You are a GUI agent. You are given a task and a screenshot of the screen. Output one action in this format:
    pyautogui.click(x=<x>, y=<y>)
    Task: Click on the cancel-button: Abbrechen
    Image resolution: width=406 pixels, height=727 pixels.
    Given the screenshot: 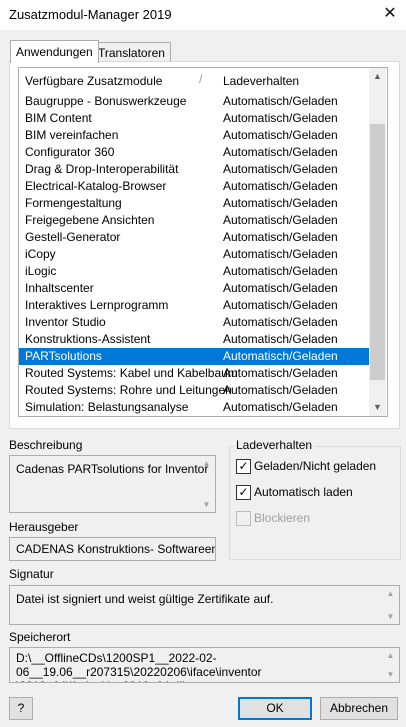 What is the action you would take?
    pyautogui.click(x=359, y=708)
    